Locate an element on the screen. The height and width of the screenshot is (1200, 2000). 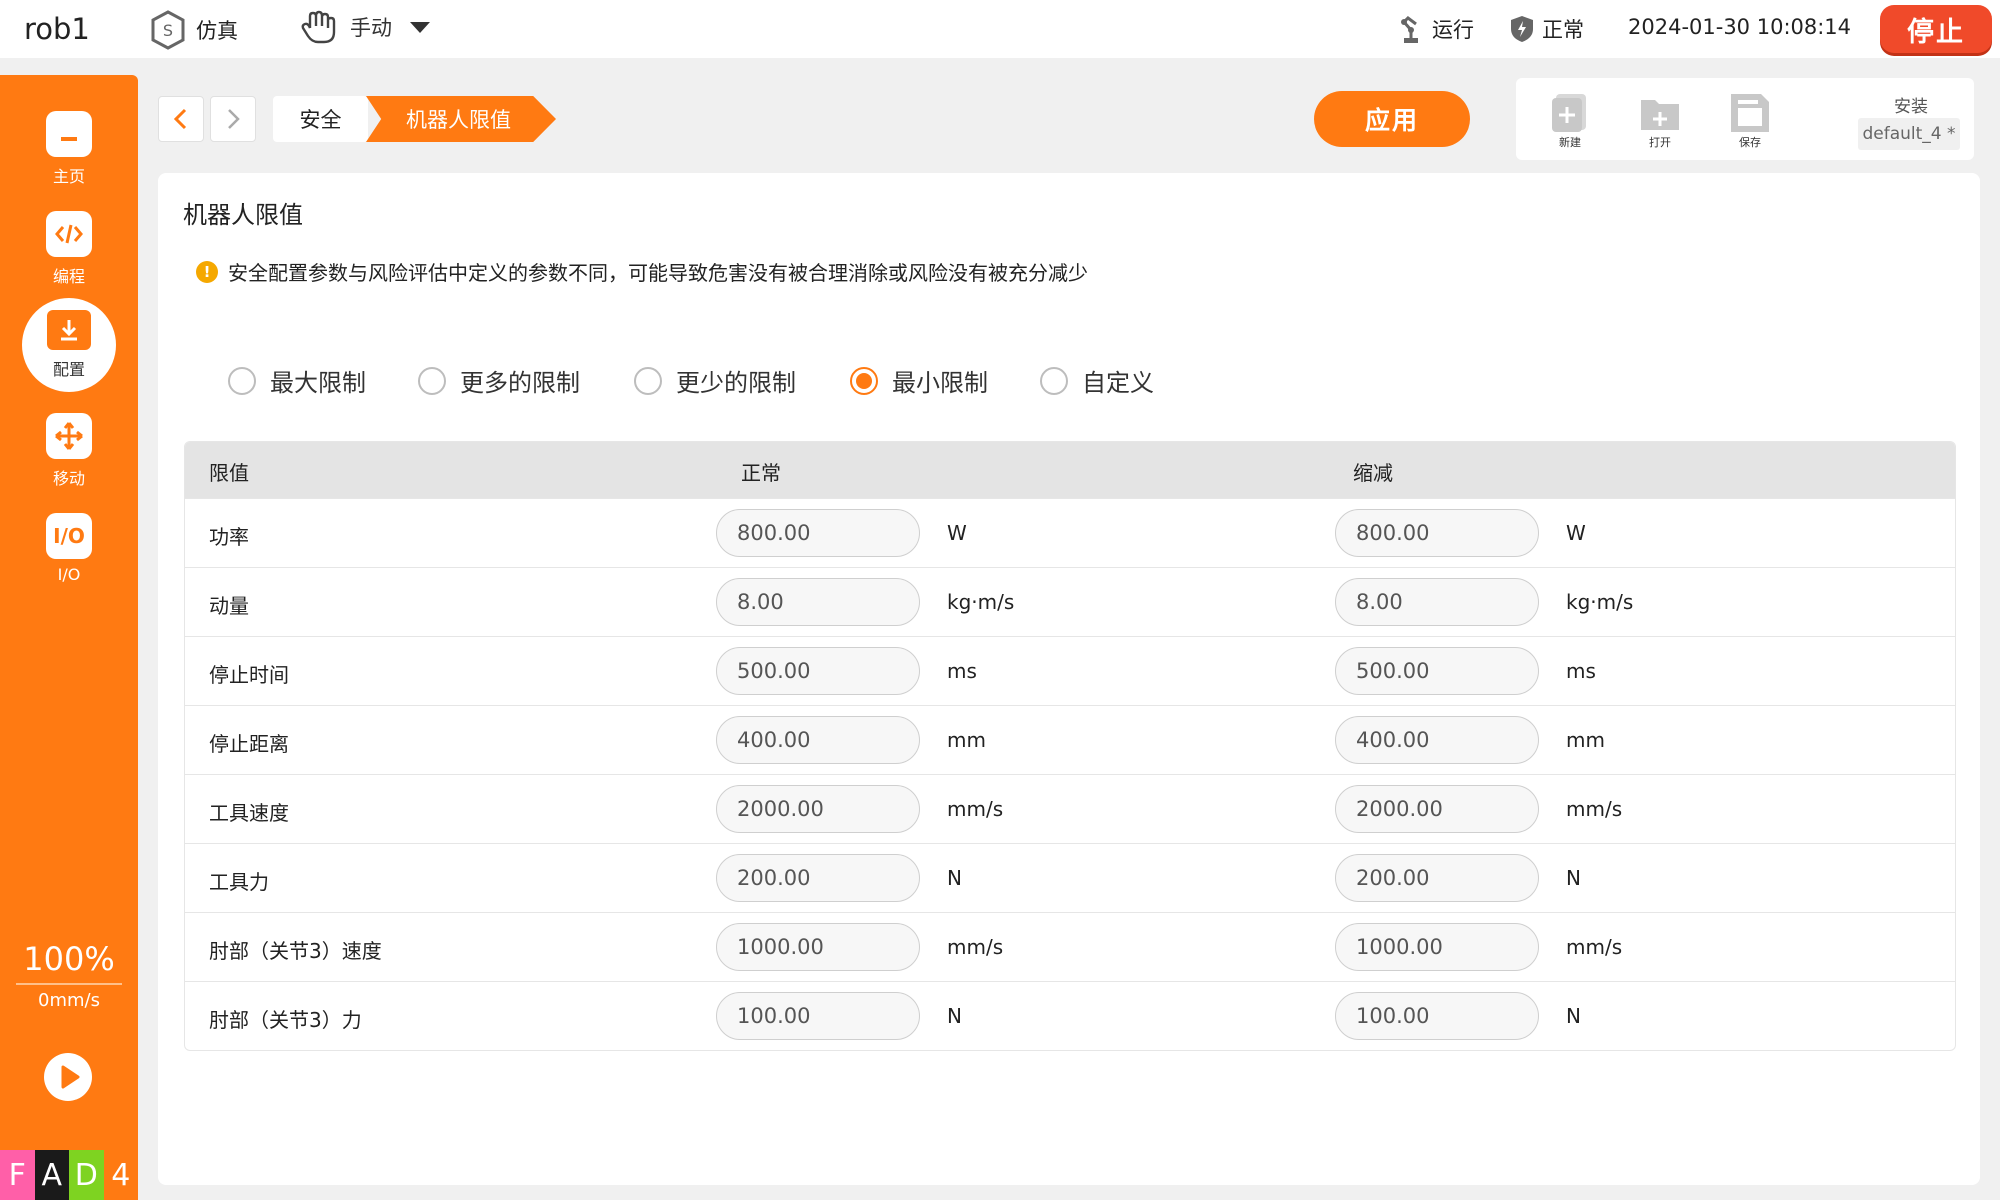
robot-arm-icon is located at coordinates (1409, 29).